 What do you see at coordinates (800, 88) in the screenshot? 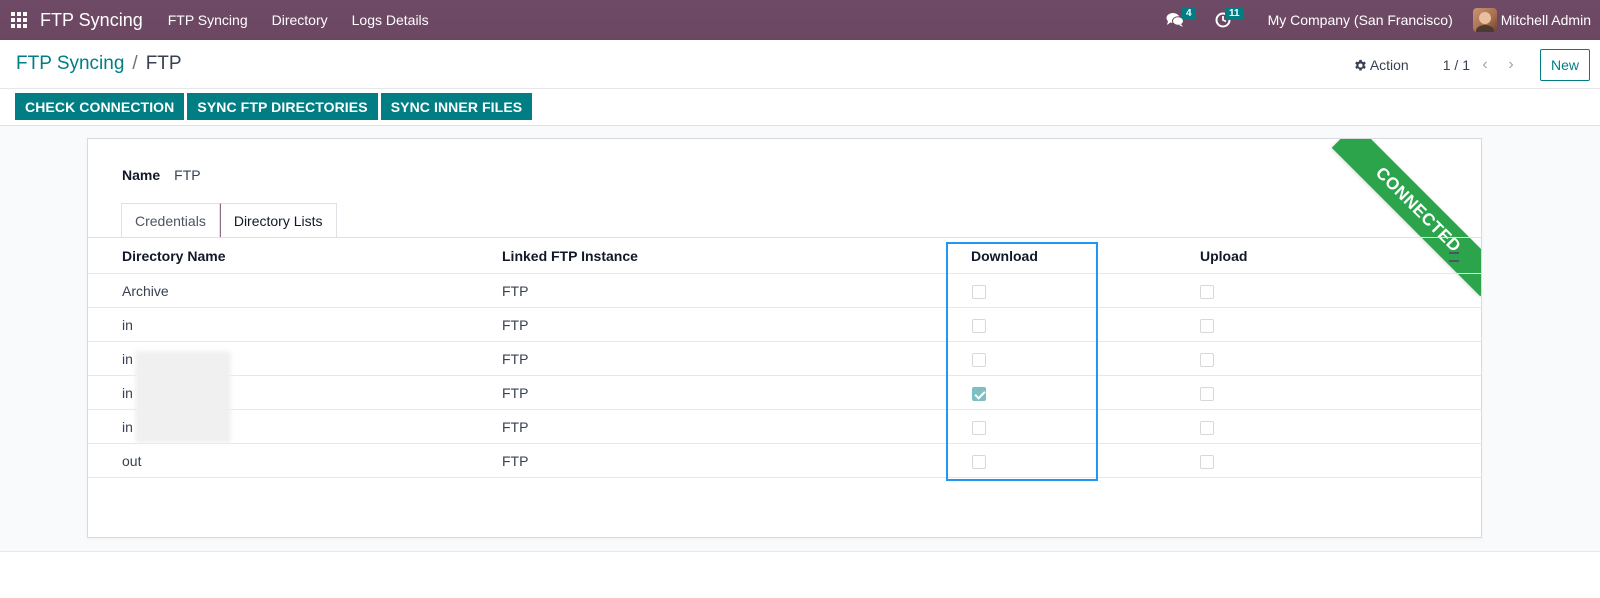
I see `control-panel-divider` at bounding box center [800, 88].